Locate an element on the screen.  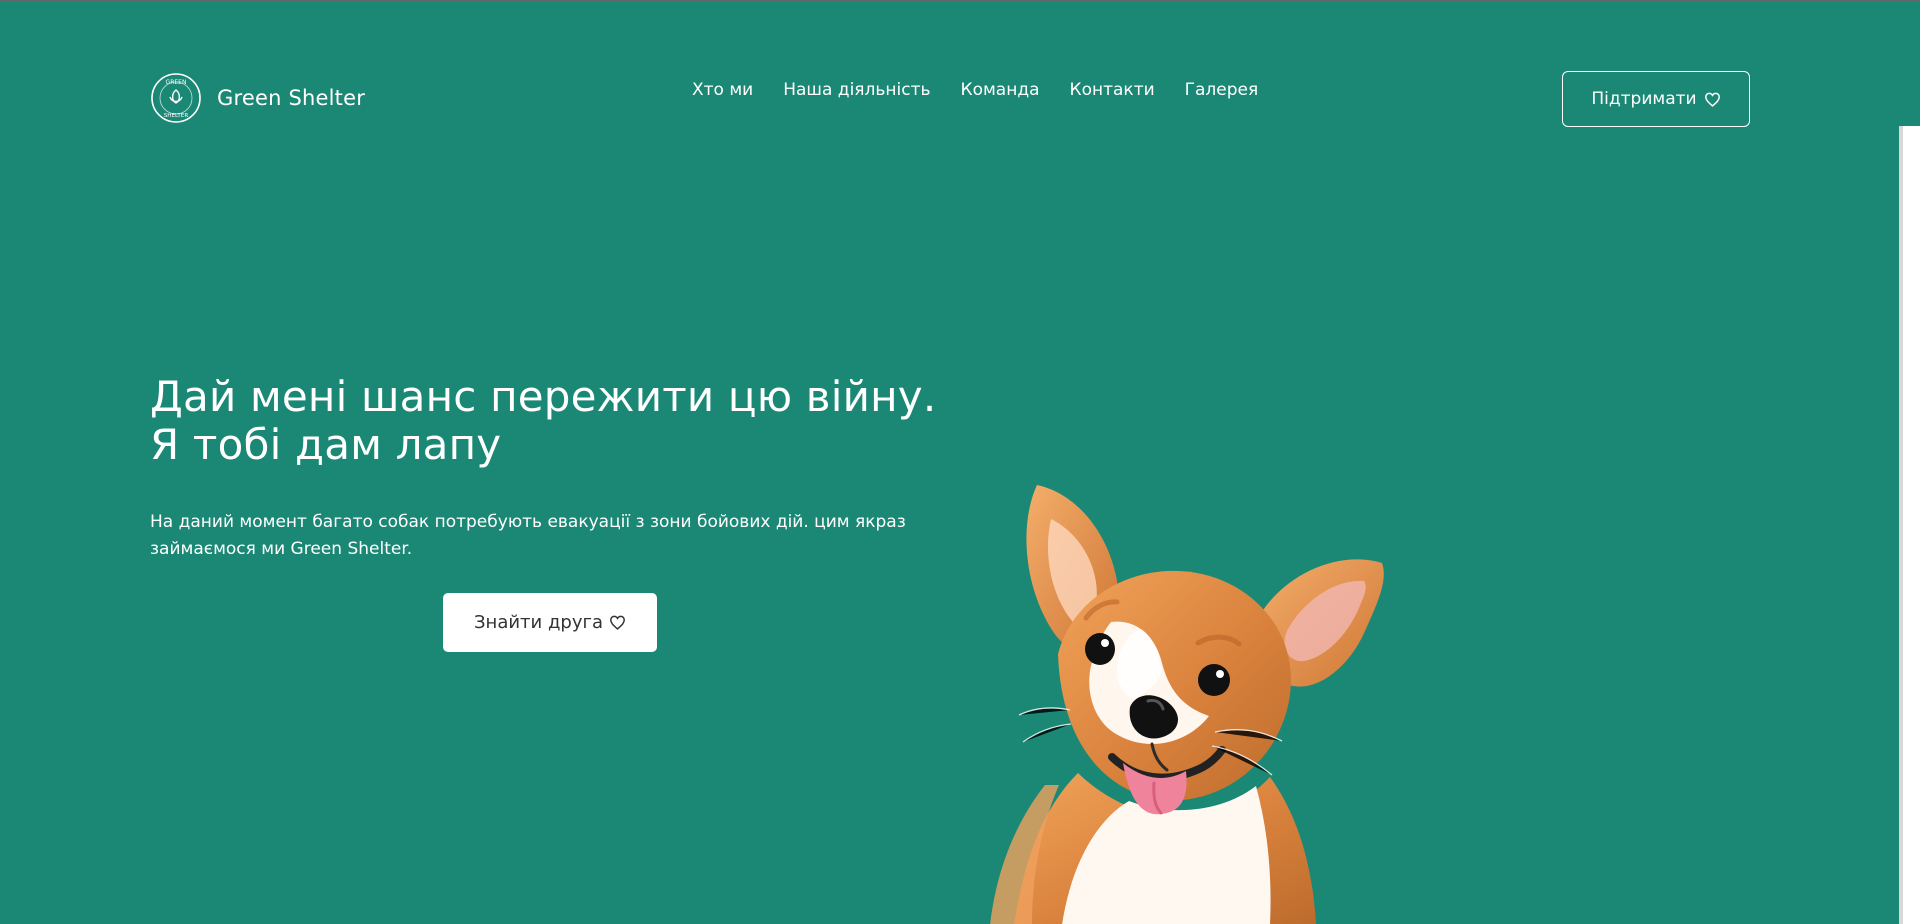
corgi-dog-photo is located at coordinates (1187, 704).